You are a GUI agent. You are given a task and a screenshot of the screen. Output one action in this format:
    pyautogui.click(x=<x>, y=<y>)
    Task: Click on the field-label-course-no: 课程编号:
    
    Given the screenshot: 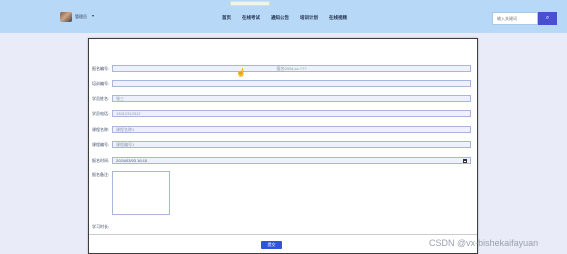 What is the action you would take?
    pyautogui.click(x=101, y=144)
    